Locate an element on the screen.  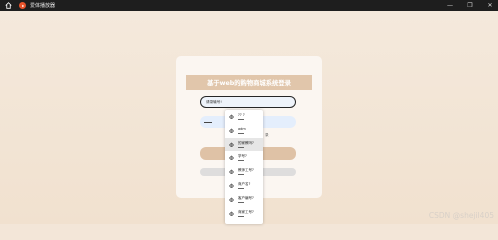
username-value: 请录输号! is located at coordinates (214, 101).